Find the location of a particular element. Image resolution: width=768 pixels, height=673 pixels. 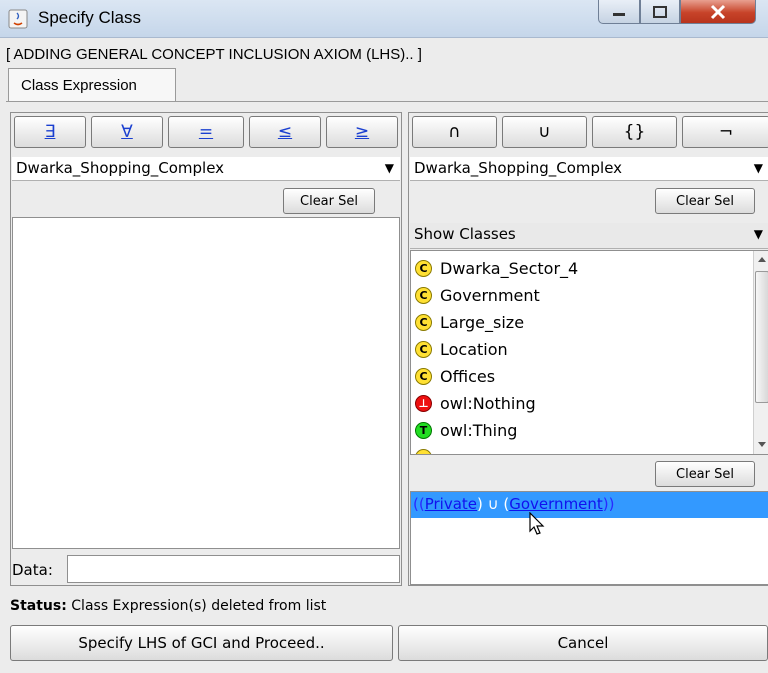

expression-union-operator: ) ∪ ( is located at coordinates (493, 504).